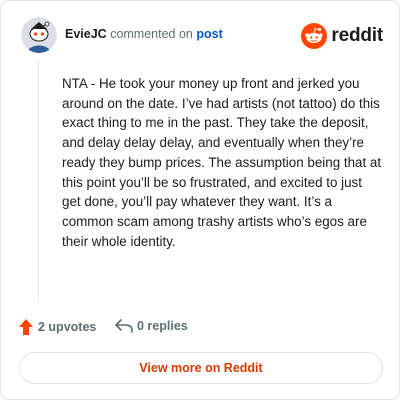 The width and height of the screenshot is (400, 400). What do you see at coordinates (86, 34) in the screenshot?
I see `username: EvieJC` at bounding box center [86, 34].